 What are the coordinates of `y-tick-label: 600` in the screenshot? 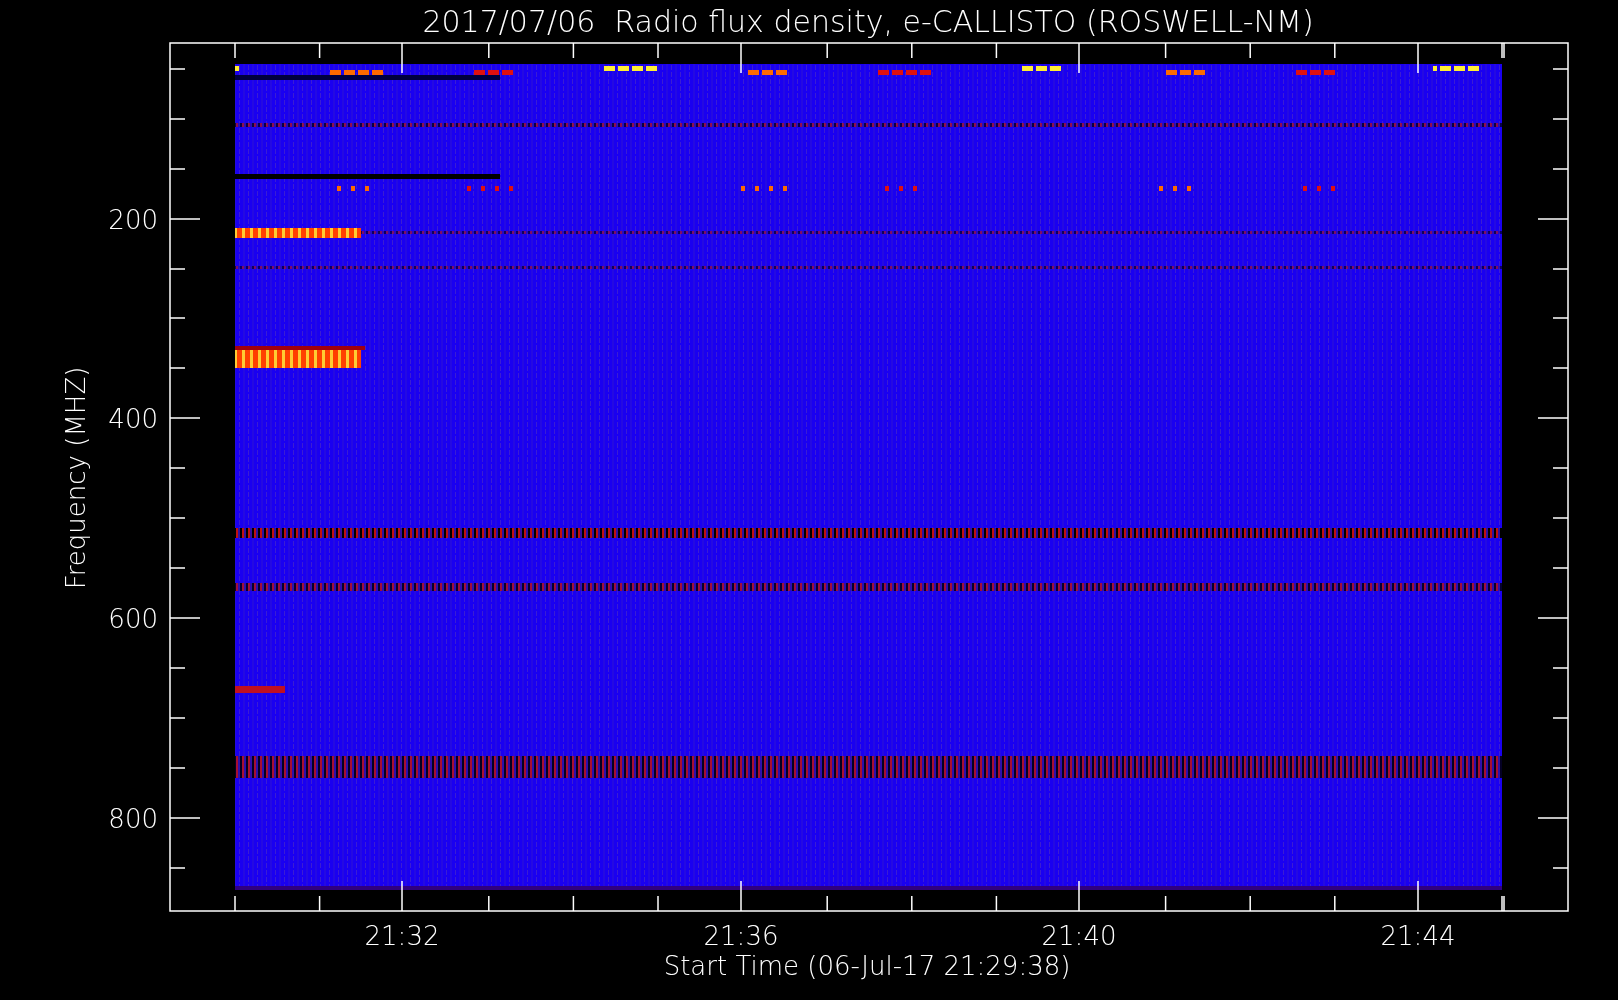 It's located at (133, 619).